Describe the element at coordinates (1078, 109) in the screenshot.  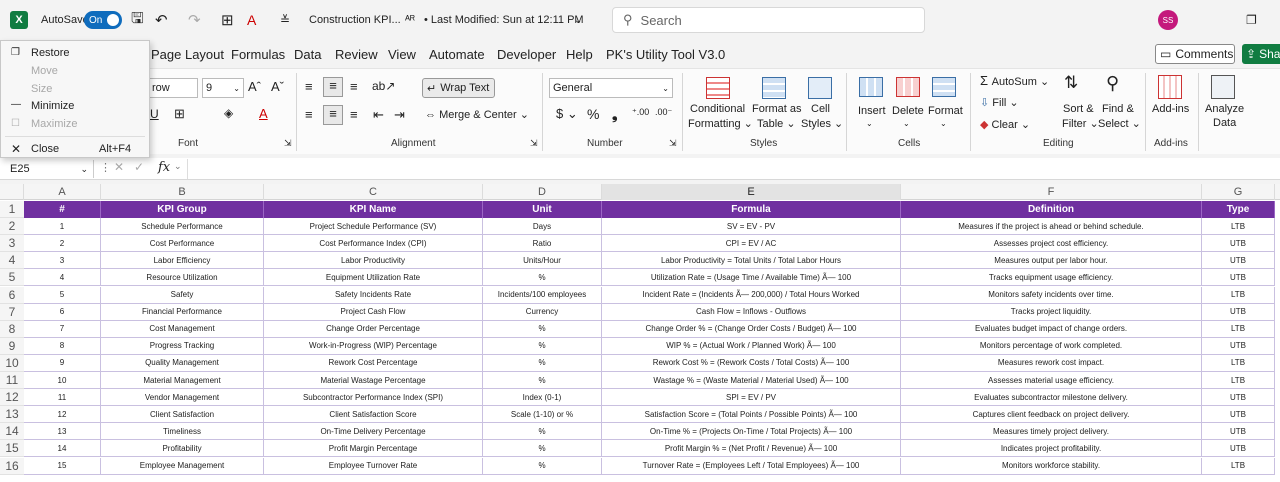
I see `sort-filter-label-1: Sort &` at that location.